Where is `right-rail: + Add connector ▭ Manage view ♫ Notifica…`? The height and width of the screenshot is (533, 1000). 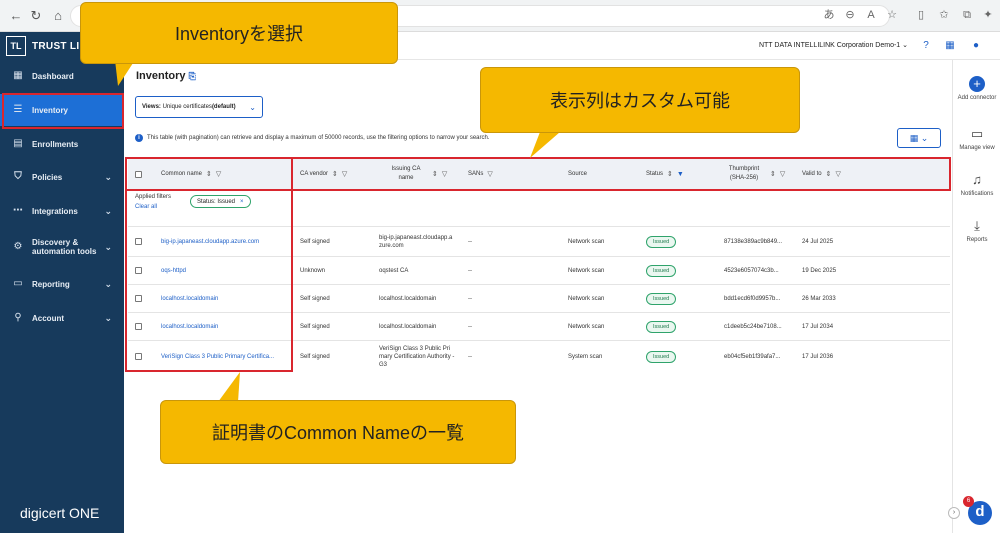
right-rail: + Add connector ▭ Manage view ♫ Notifica… is located at coordinates (974, 296).